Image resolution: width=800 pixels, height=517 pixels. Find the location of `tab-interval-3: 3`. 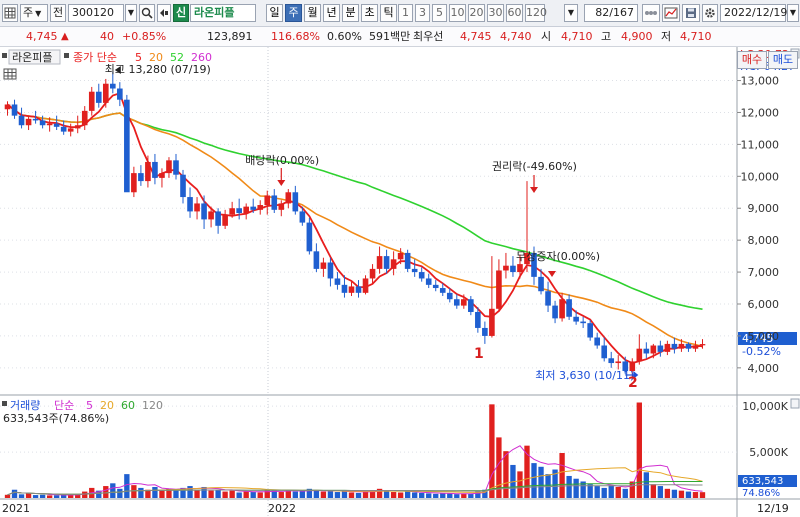

tab-interval-3: 3 is located at coordinates (422, 13).